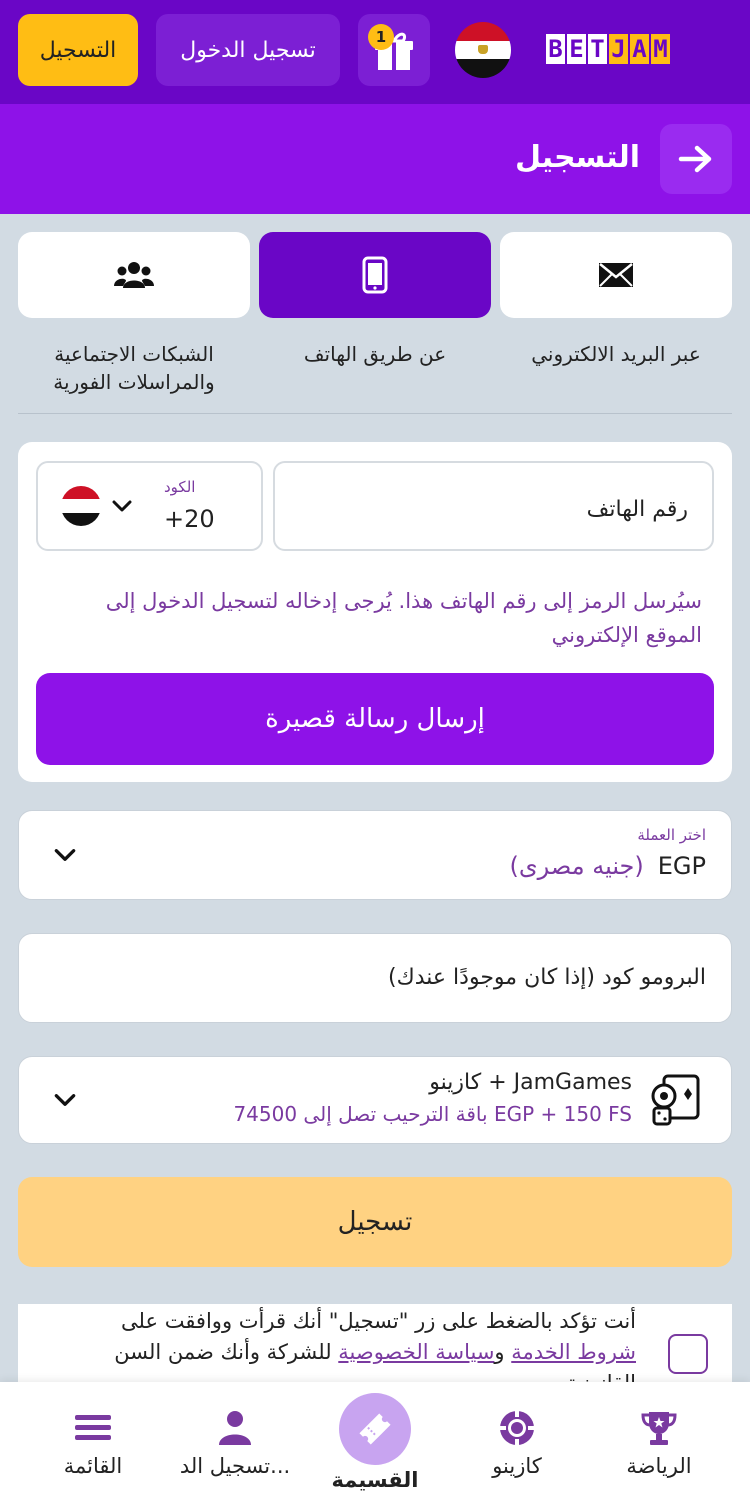 The image size is (750, 1498). Describe the element at coordinates (576, 866) in the screenshot. I see `currency-name: (جنيه مصرى)` at that location.